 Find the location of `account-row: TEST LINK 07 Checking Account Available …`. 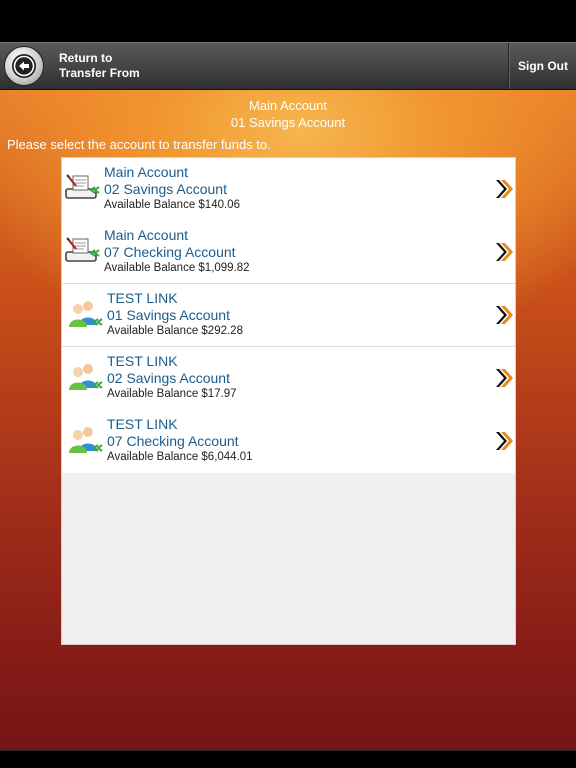

account-row: TEST LINK 07 Checking Account Available … is located at coordinates (288, 441).